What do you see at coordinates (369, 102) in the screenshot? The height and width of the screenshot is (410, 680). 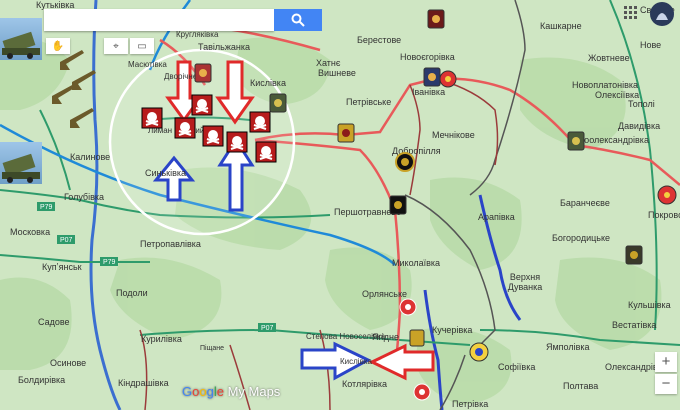 I see `place-label: Петрівське` at bounding box center [369, 102].